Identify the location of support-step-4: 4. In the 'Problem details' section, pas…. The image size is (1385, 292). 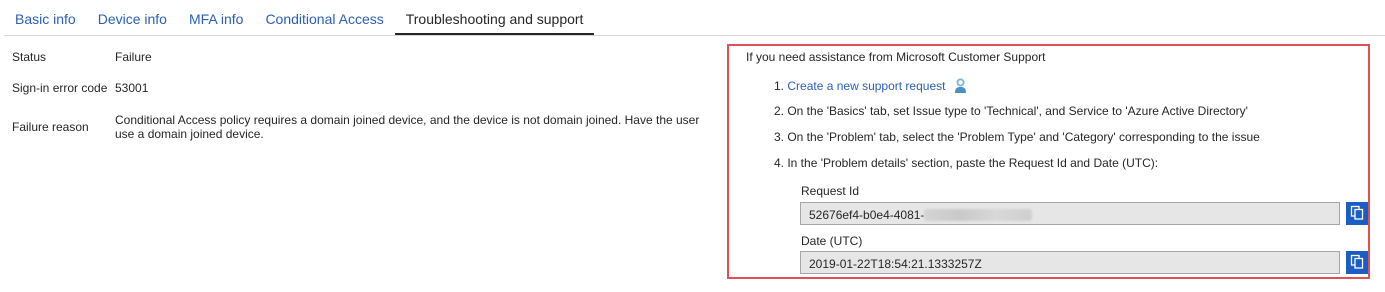
(966, 163).